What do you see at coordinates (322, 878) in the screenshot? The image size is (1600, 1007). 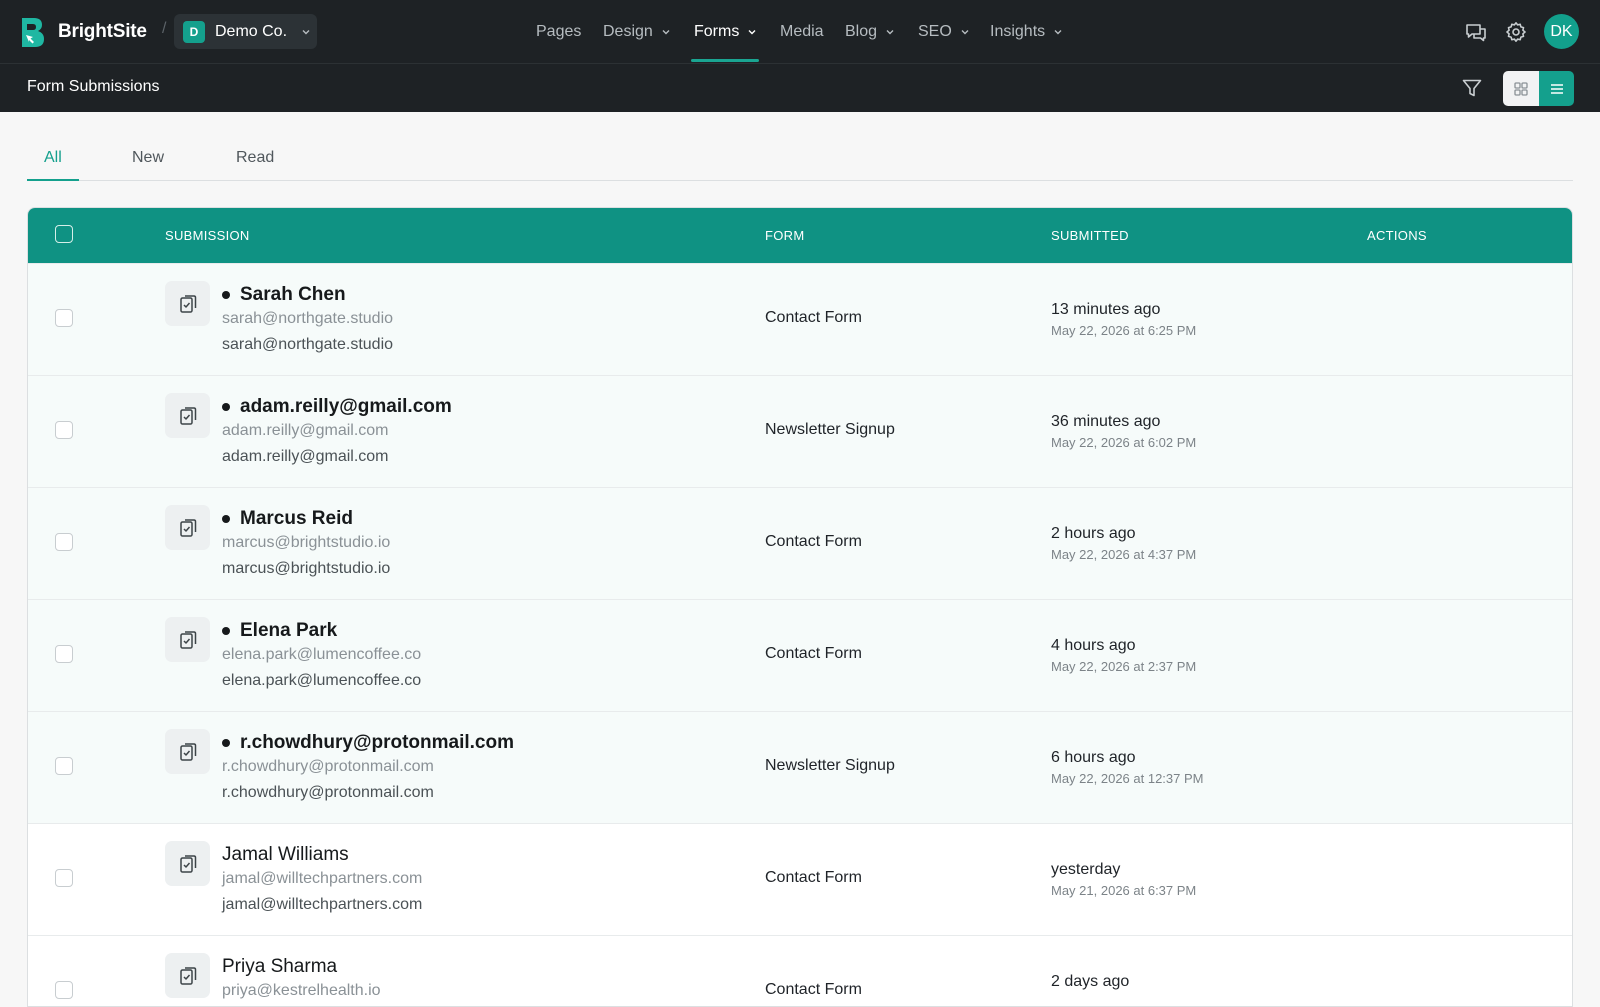 I see `submitter-email: jamal@willtechpartners.com` at bounding box center [322, 878].